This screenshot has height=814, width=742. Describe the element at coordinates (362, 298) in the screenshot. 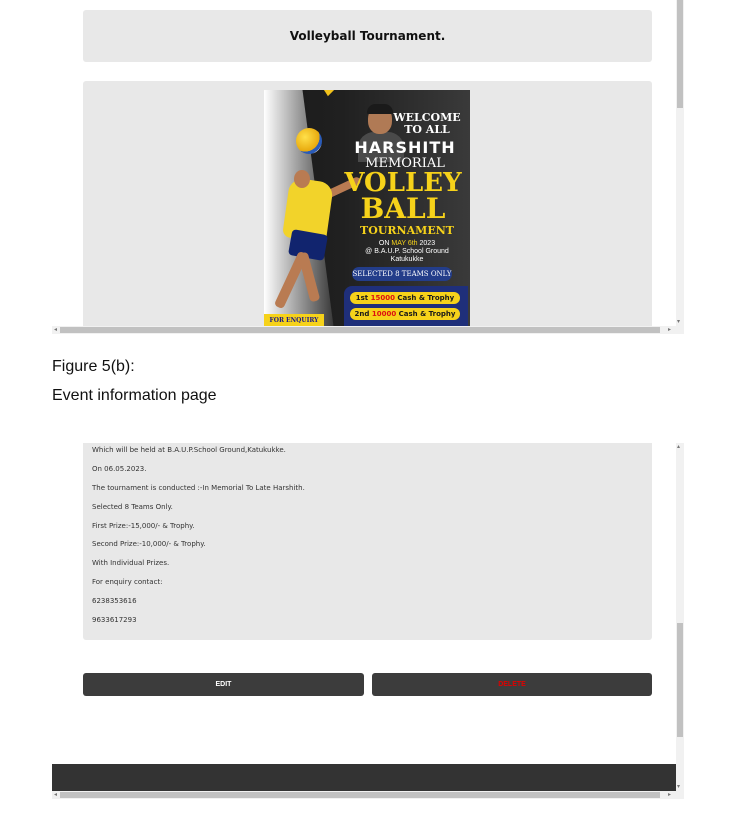

I see `prize-rank: 1st` at that location.